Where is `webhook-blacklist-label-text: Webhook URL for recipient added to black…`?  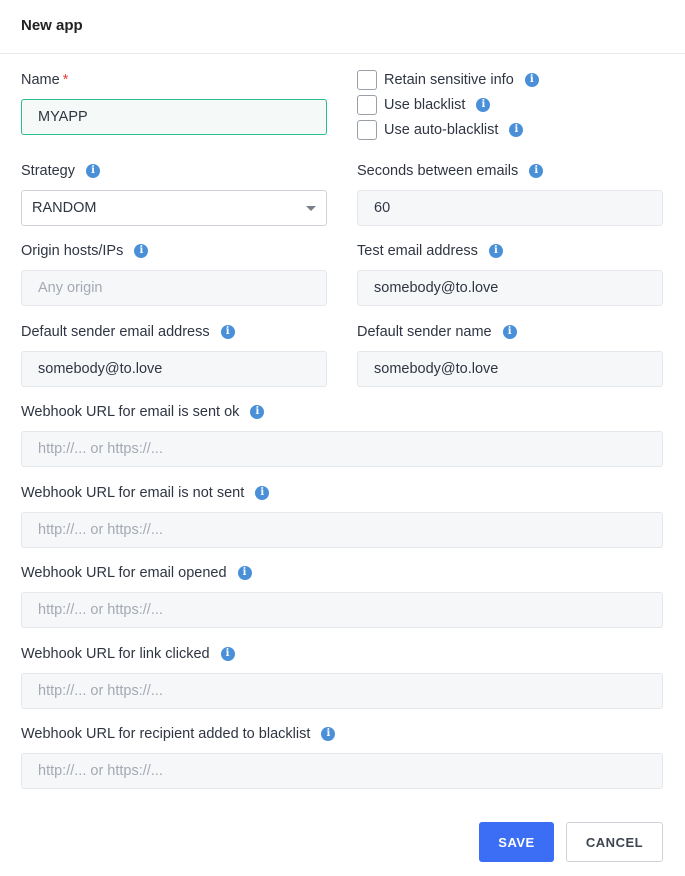
webhook-blacklist-label-text: Webhook URL for recipient added to black… is located at coordinates (166, 734).